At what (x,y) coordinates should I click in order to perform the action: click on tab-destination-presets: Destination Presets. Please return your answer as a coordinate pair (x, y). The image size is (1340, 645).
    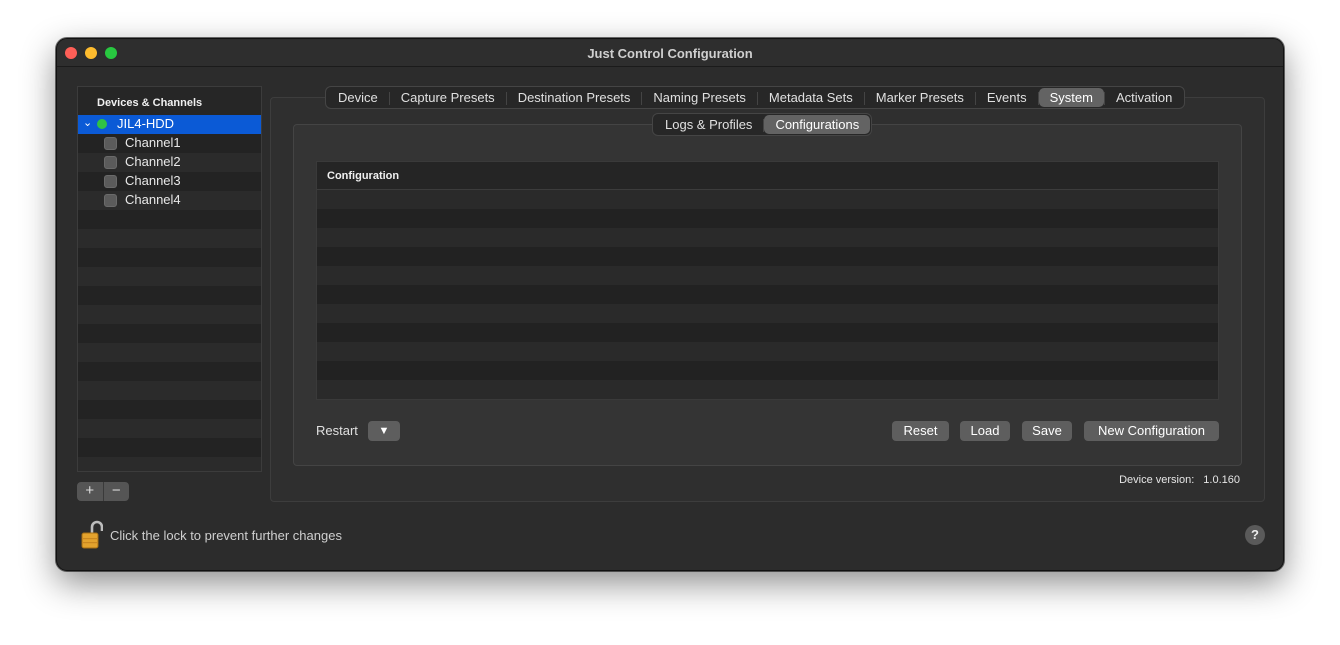
    Looking at the image, I should click on (574, 97).